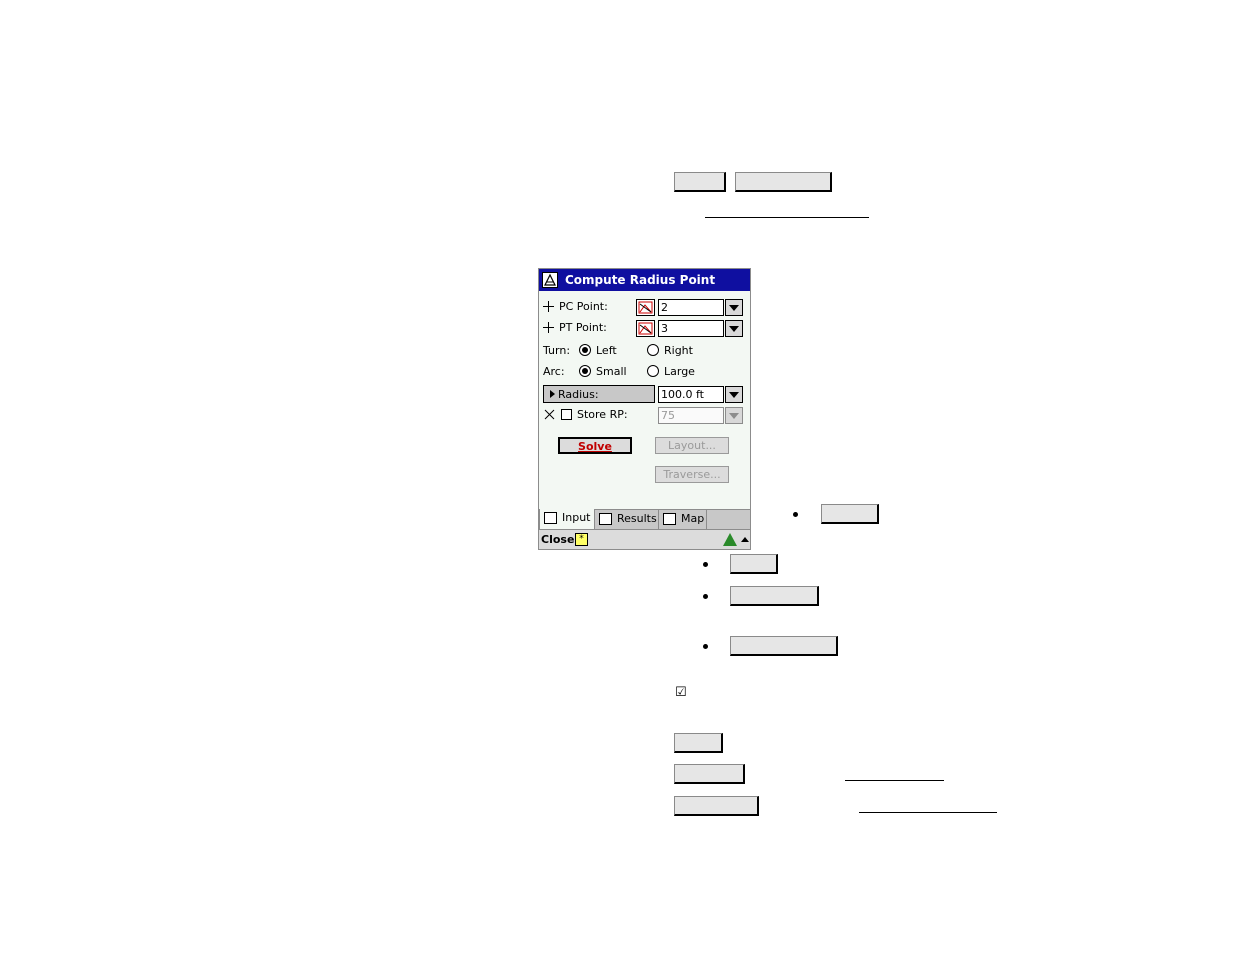 The height and width of the screenshot is (954, 1235). Describe the element at coordinates (548, 306) in the screenshot. I see `pc-point-plus-icon` at that location.